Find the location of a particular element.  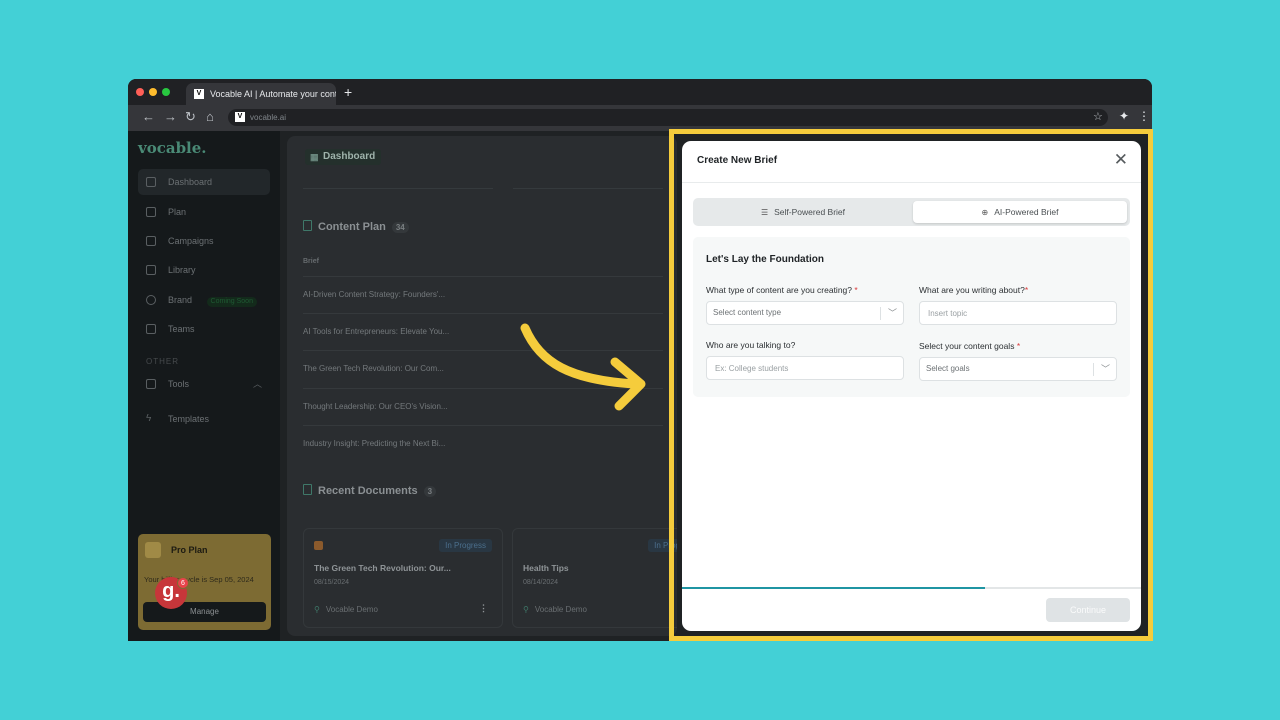

site-favicon-icon: V is located at coordinates (240, 117).